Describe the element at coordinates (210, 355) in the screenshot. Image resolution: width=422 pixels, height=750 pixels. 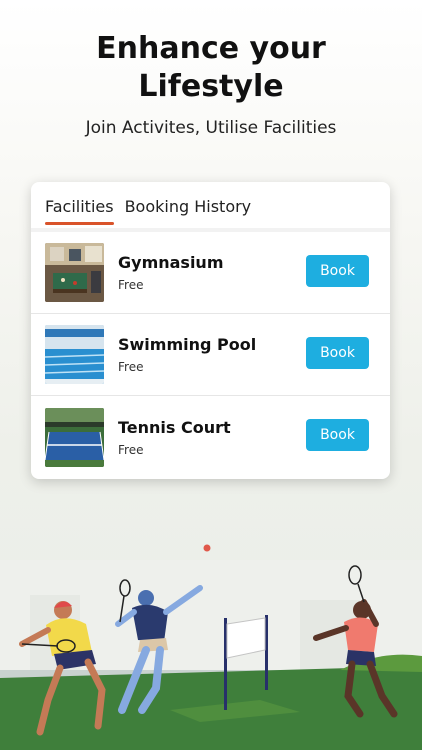
I see `facility-row-swimming-pool: Swimming Pool Free Book` at that location.